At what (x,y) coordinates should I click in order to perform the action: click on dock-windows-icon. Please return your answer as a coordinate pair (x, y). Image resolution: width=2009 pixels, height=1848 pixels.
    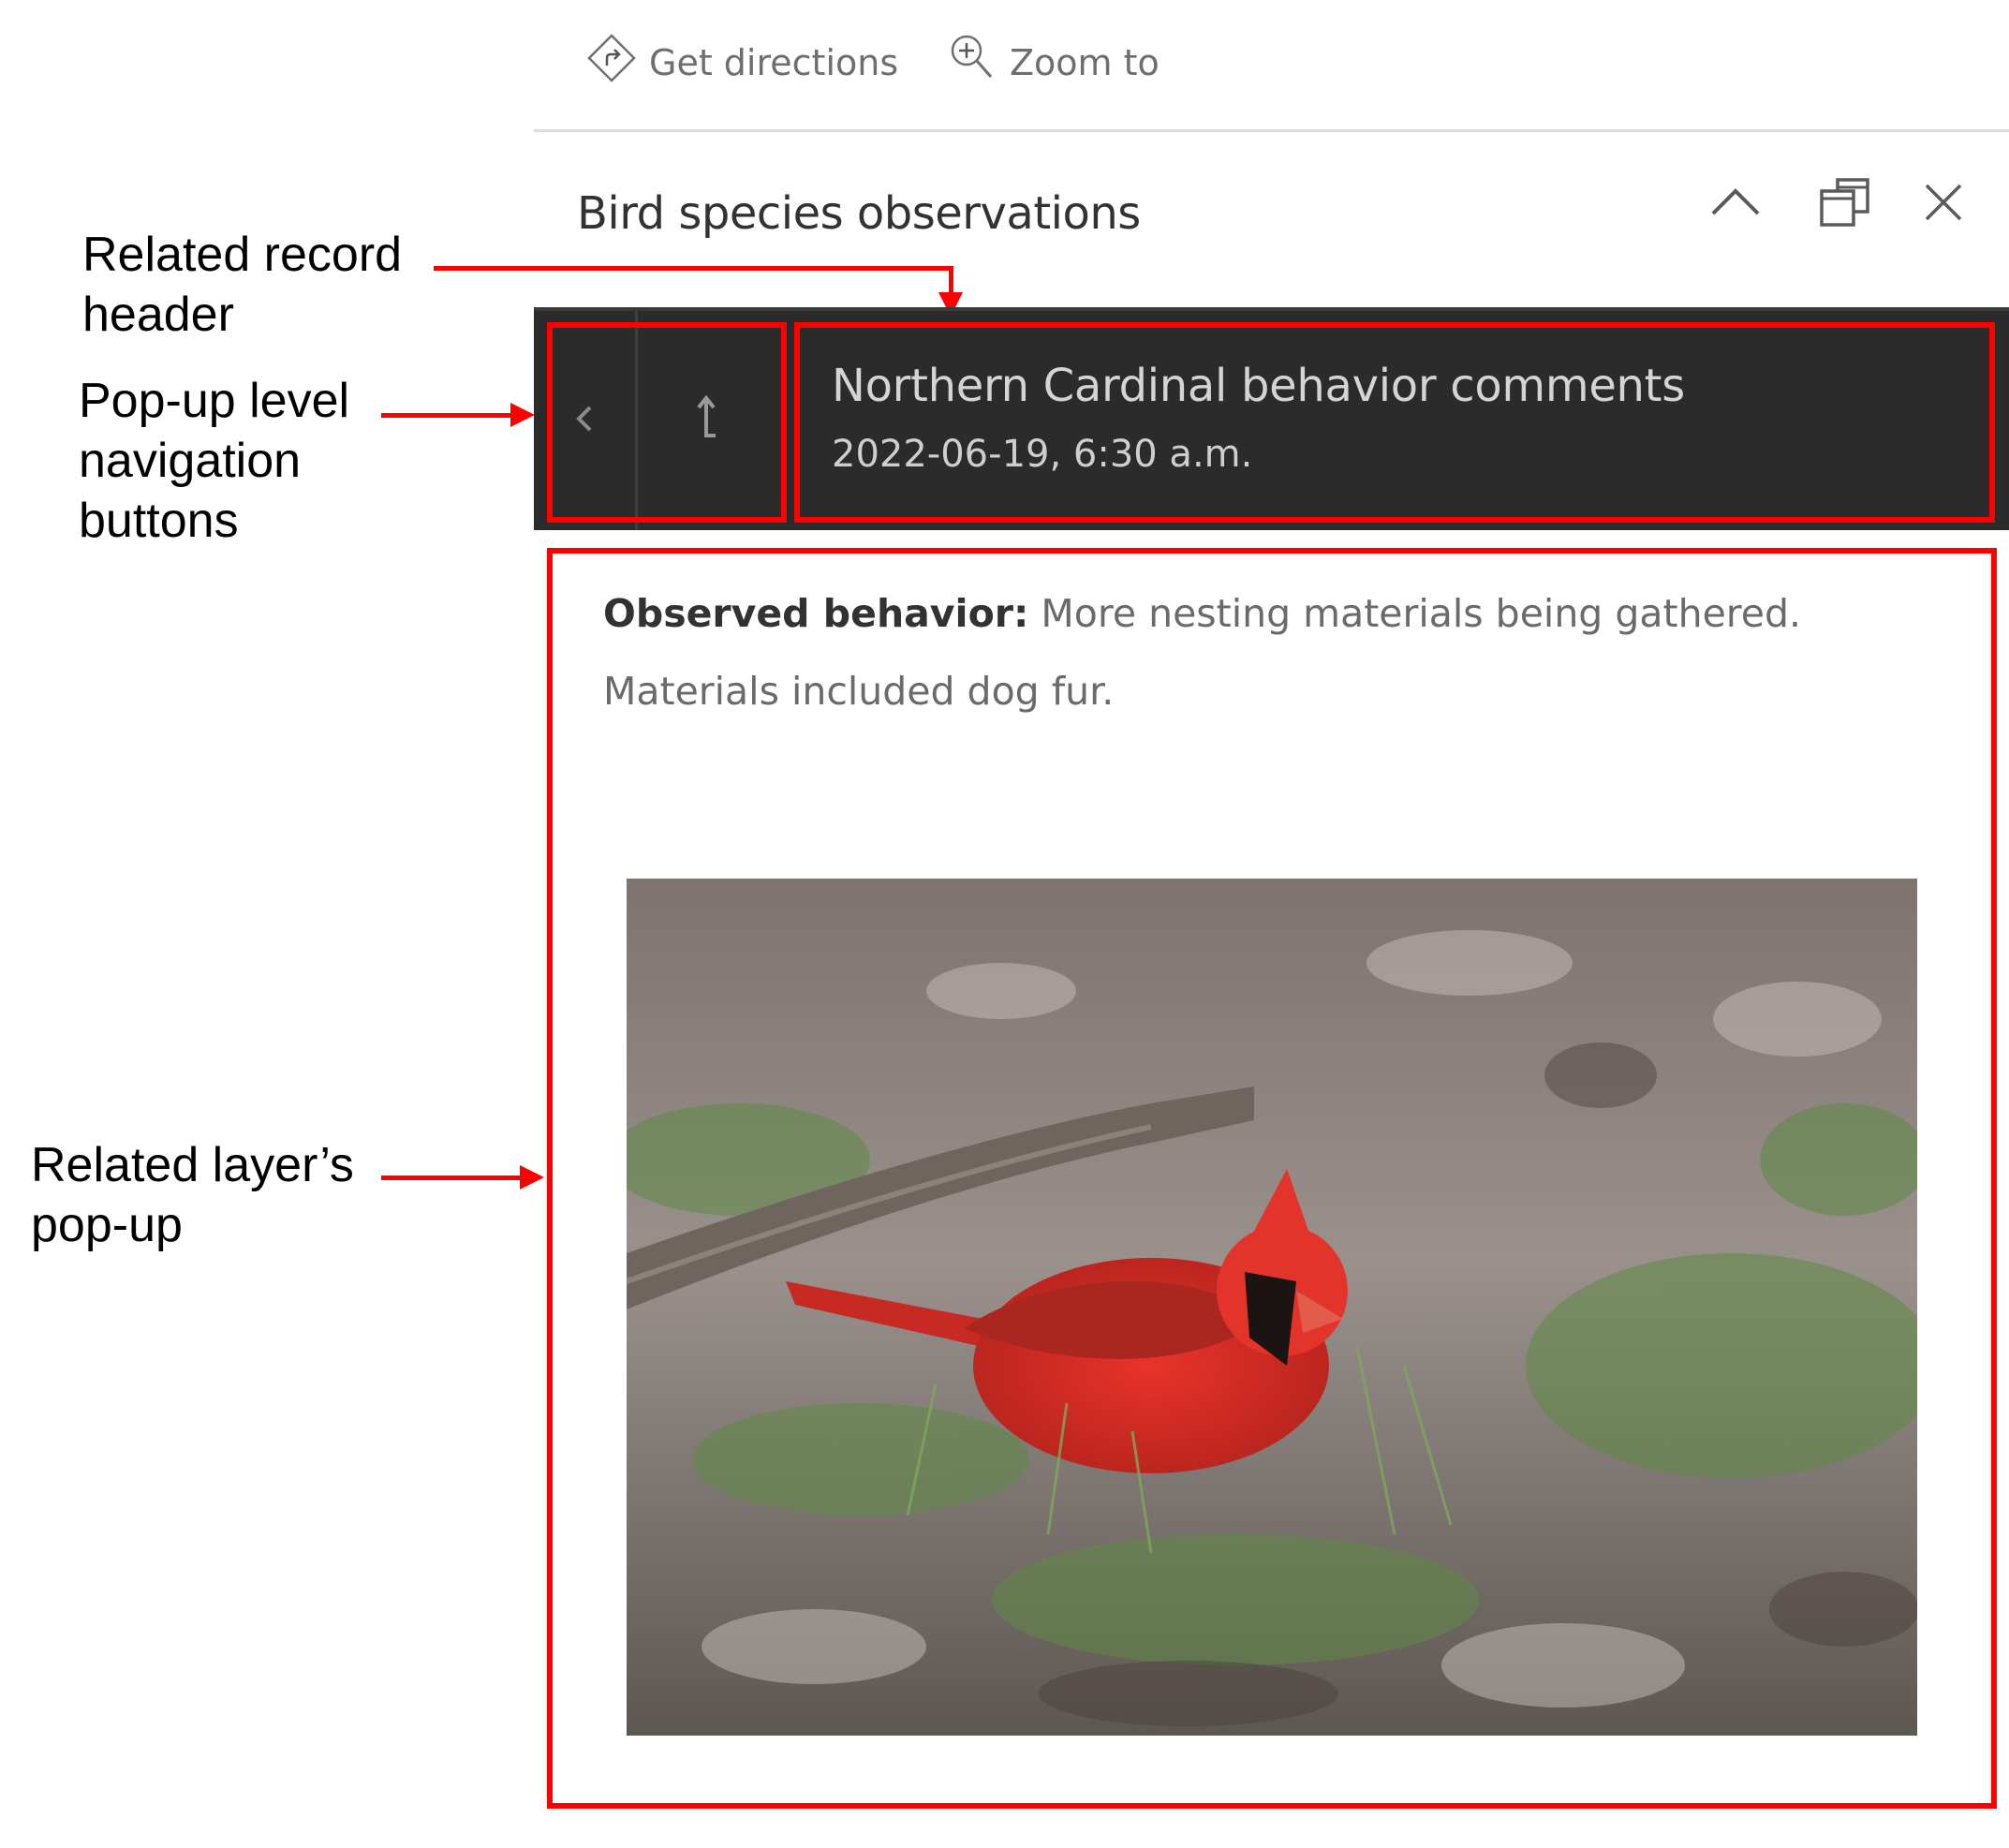
    Looking at the image, I should click on (1845, 204).